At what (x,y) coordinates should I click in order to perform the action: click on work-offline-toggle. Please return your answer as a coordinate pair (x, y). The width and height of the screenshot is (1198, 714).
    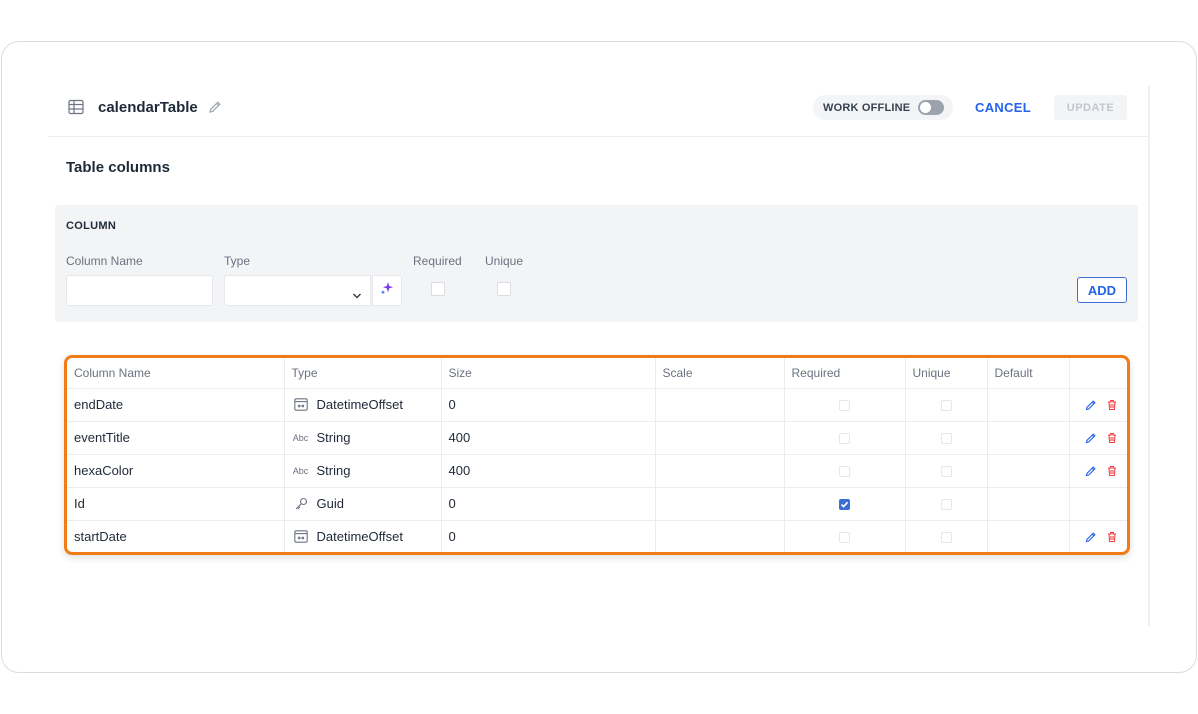
    Looking at the image, I should click on (931, 107).